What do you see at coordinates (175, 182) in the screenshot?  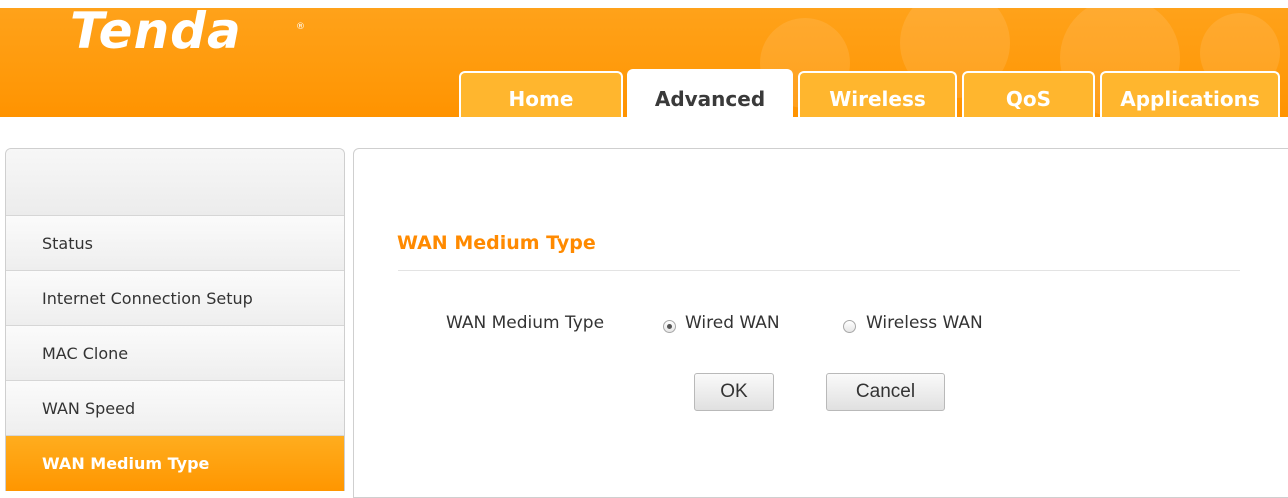 I see `sidebar-header` at bounding box center [175, 182].